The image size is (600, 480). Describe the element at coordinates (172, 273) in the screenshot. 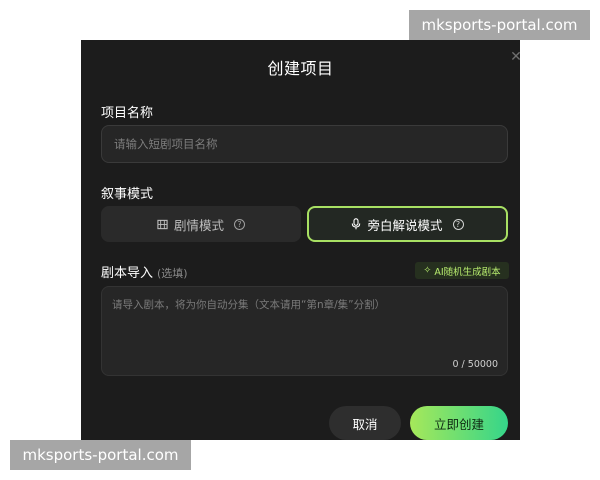

I see `script-import-optional-hint: (选填)` at that location.